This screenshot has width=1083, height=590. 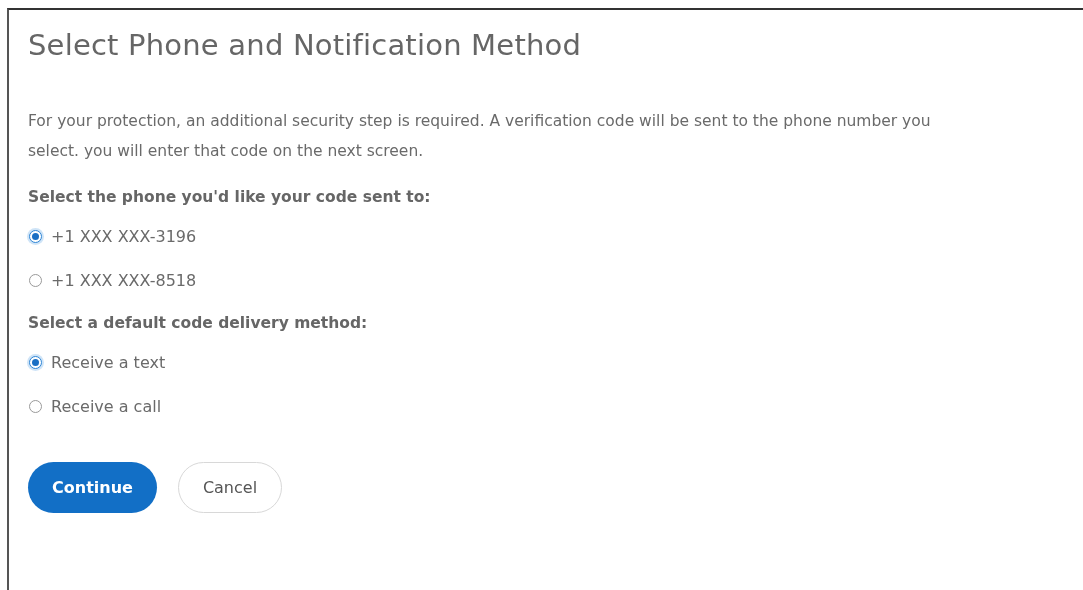 What do you see at coordinates (480, 136) in the screenshot?
I see `description-text: For your protection, an additional security step is required. A verification code will be sent to the phone number you select. you will enter that code on the next screen.` at bounding box center [480, 136].